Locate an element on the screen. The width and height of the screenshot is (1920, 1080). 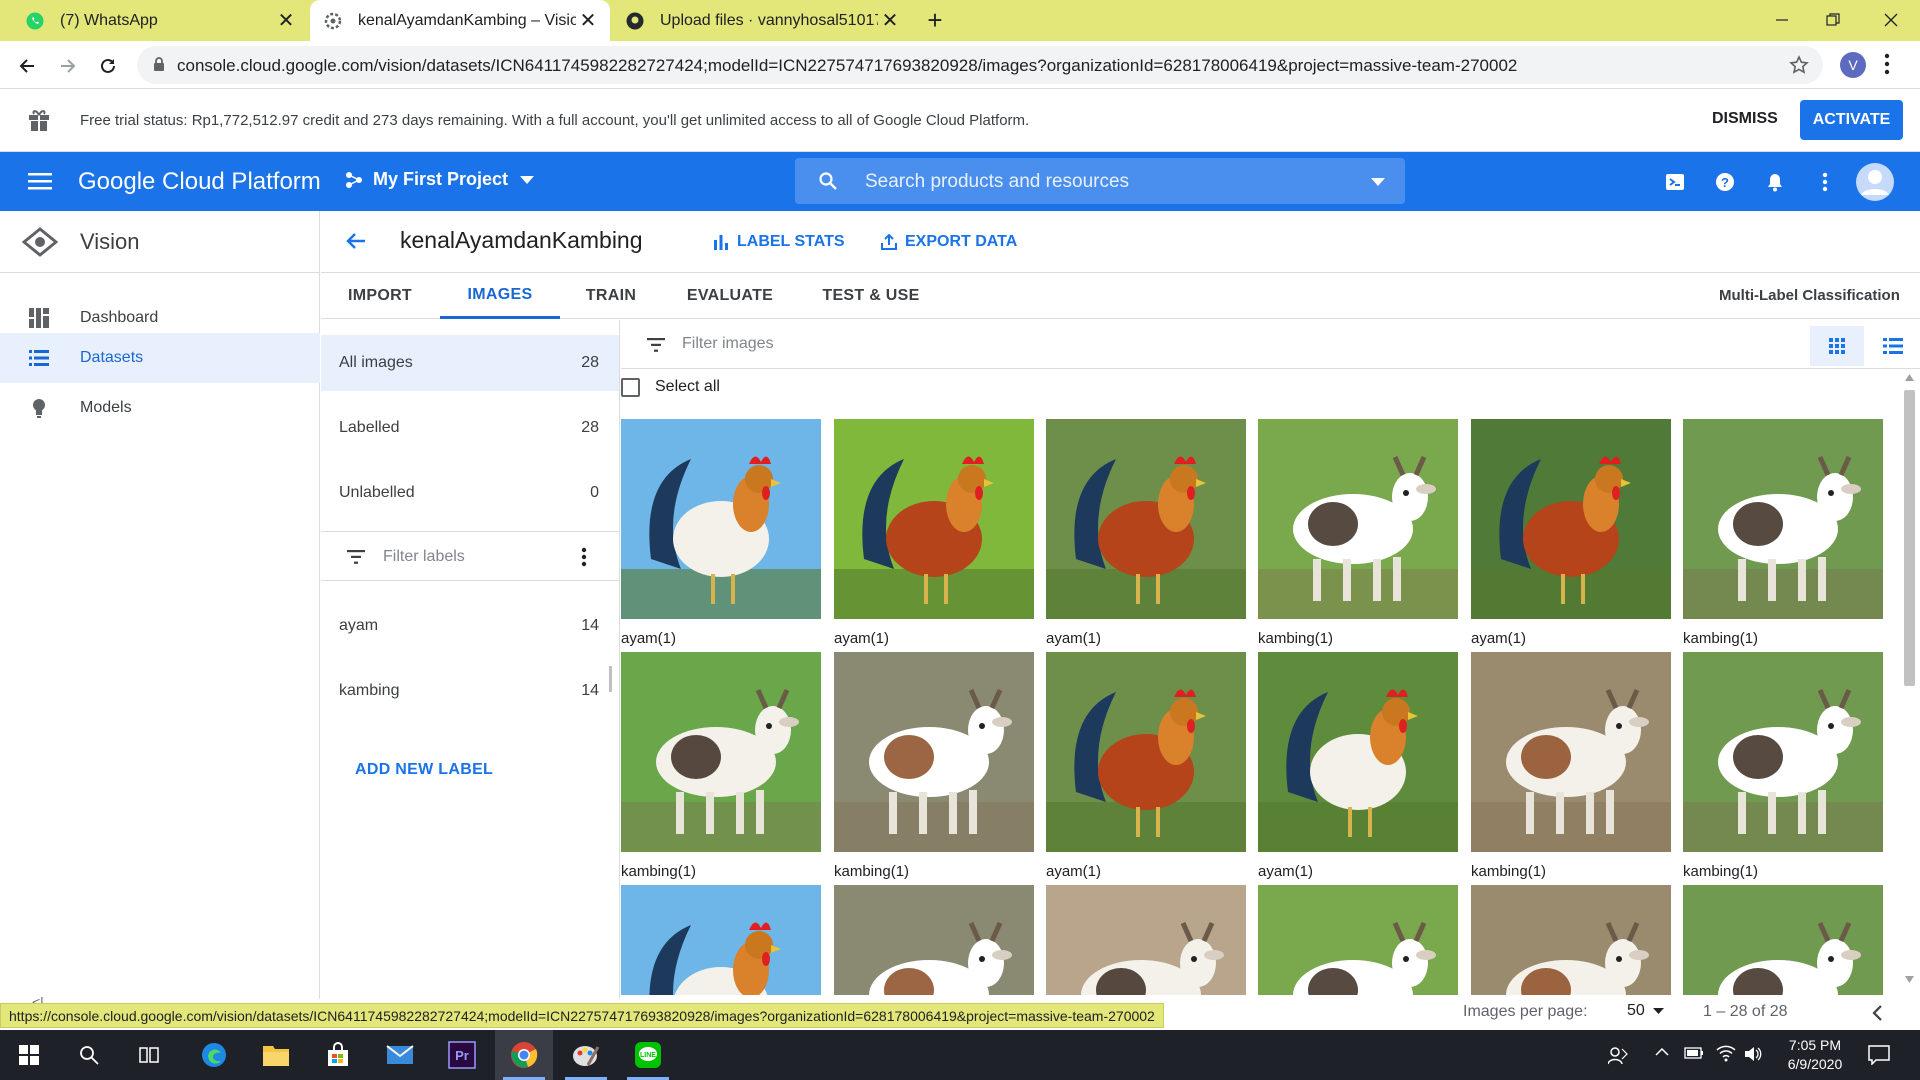
chrome-icon is located at coordinates (524, 1055).